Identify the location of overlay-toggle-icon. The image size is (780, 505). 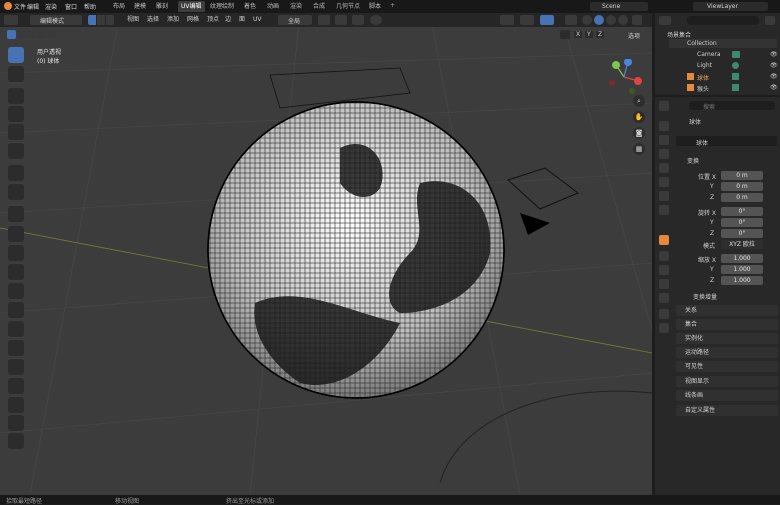
(376, 20).